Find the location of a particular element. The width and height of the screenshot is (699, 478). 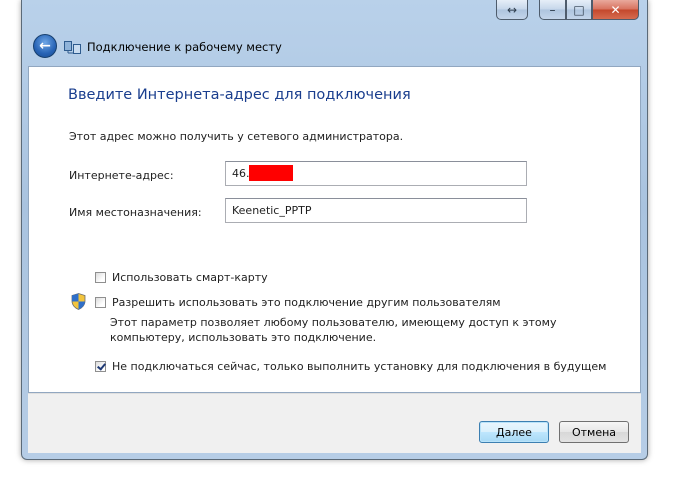

redaction-block is located at coordinates (270, 172).